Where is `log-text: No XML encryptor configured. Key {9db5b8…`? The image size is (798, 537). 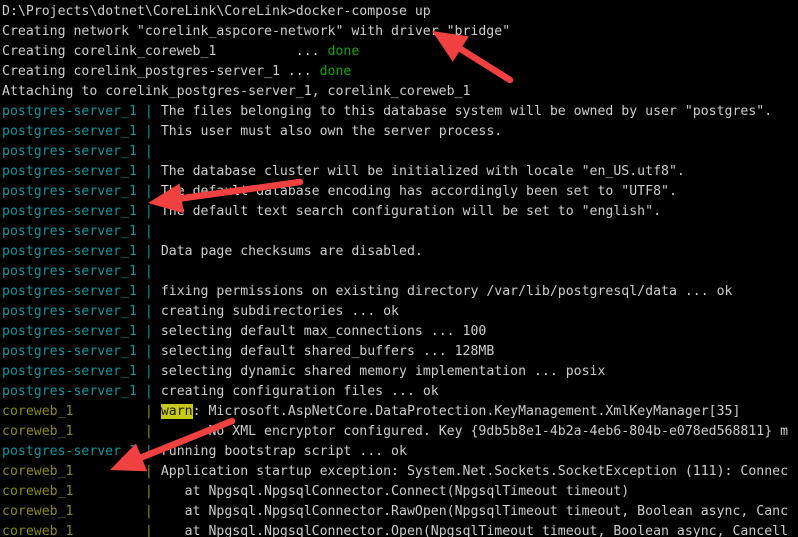 log-text: No XML encryptor configured. Key {9db5b8… is located at coordinates (474, 431).